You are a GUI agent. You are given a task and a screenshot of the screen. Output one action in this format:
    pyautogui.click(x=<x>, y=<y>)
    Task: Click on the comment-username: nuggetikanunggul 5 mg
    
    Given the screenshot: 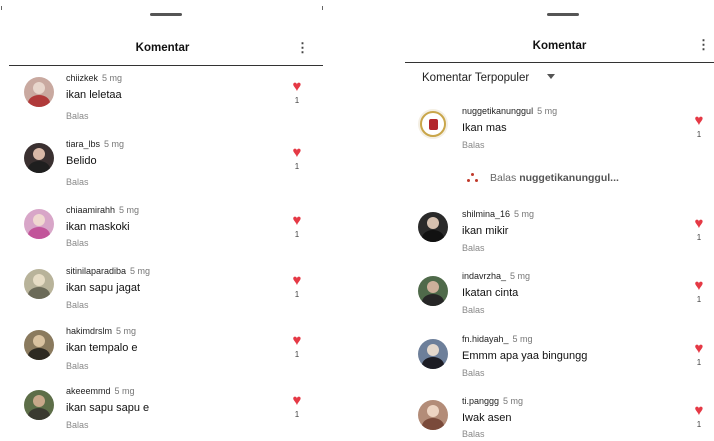 What is the action you would take?
    pyautogui.click(x=509, y=111)
    